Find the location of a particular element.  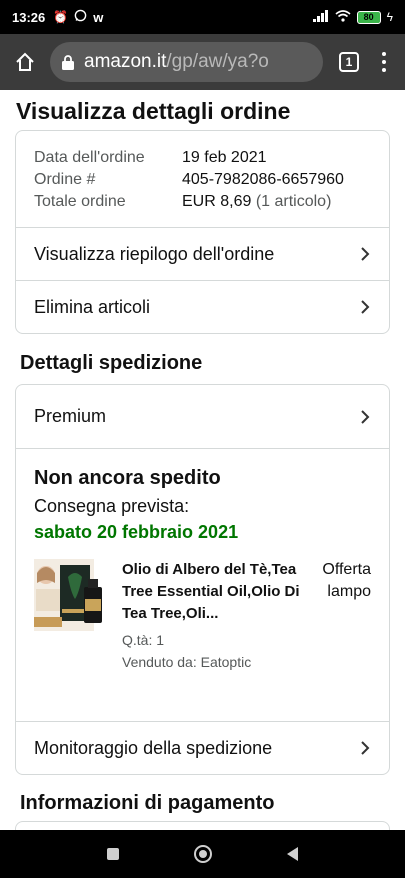

recents-button is located at coordinates (113, 854).